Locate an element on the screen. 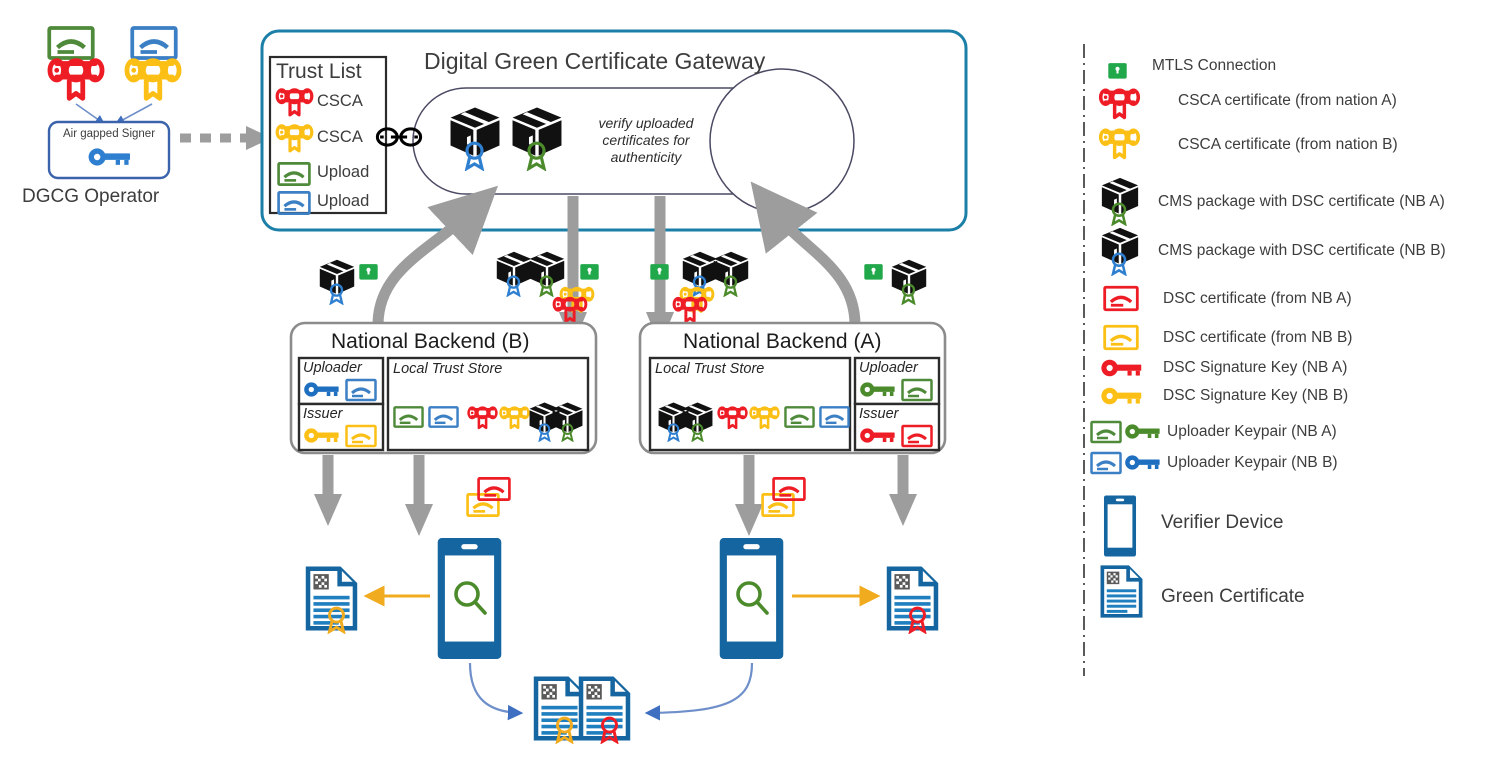 The width and height of the screenshot is (1505, 784). air-gapped-signer-label: Air gapped Signer is located at coordinates (109, 134).